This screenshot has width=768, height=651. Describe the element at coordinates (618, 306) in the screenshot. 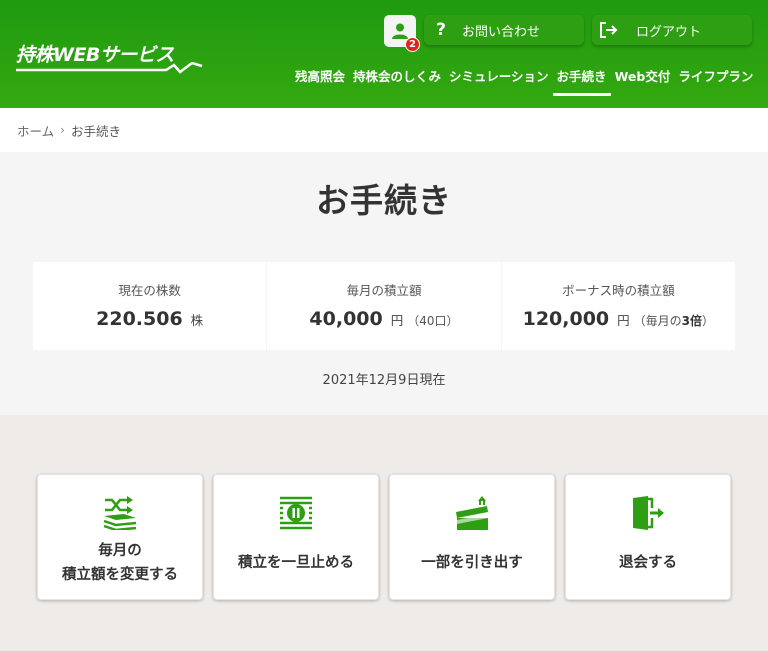

I see `summary-bonus: ボーナス時の積立額 120,000 円 （毎月の3倍）` at that location.